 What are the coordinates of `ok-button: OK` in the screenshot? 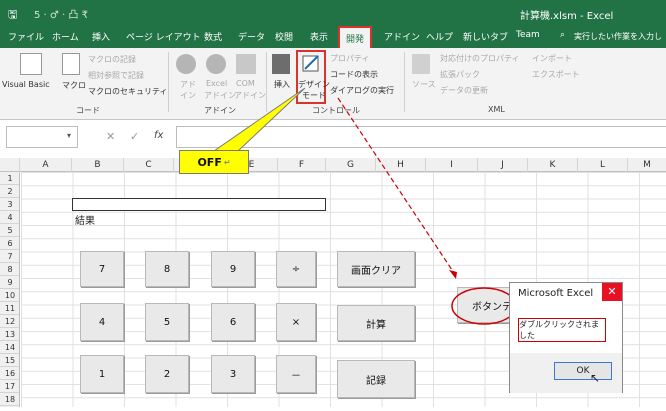 It's located at (583, 371).